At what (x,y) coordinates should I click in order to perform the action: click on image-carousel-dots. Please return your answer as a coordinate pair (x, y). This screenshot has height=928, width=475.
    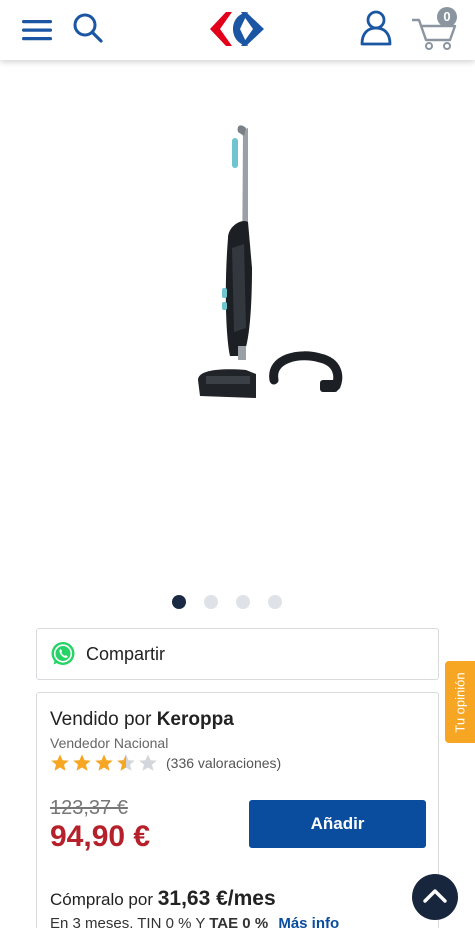
    Looking at the image, I should click on (227, 602).